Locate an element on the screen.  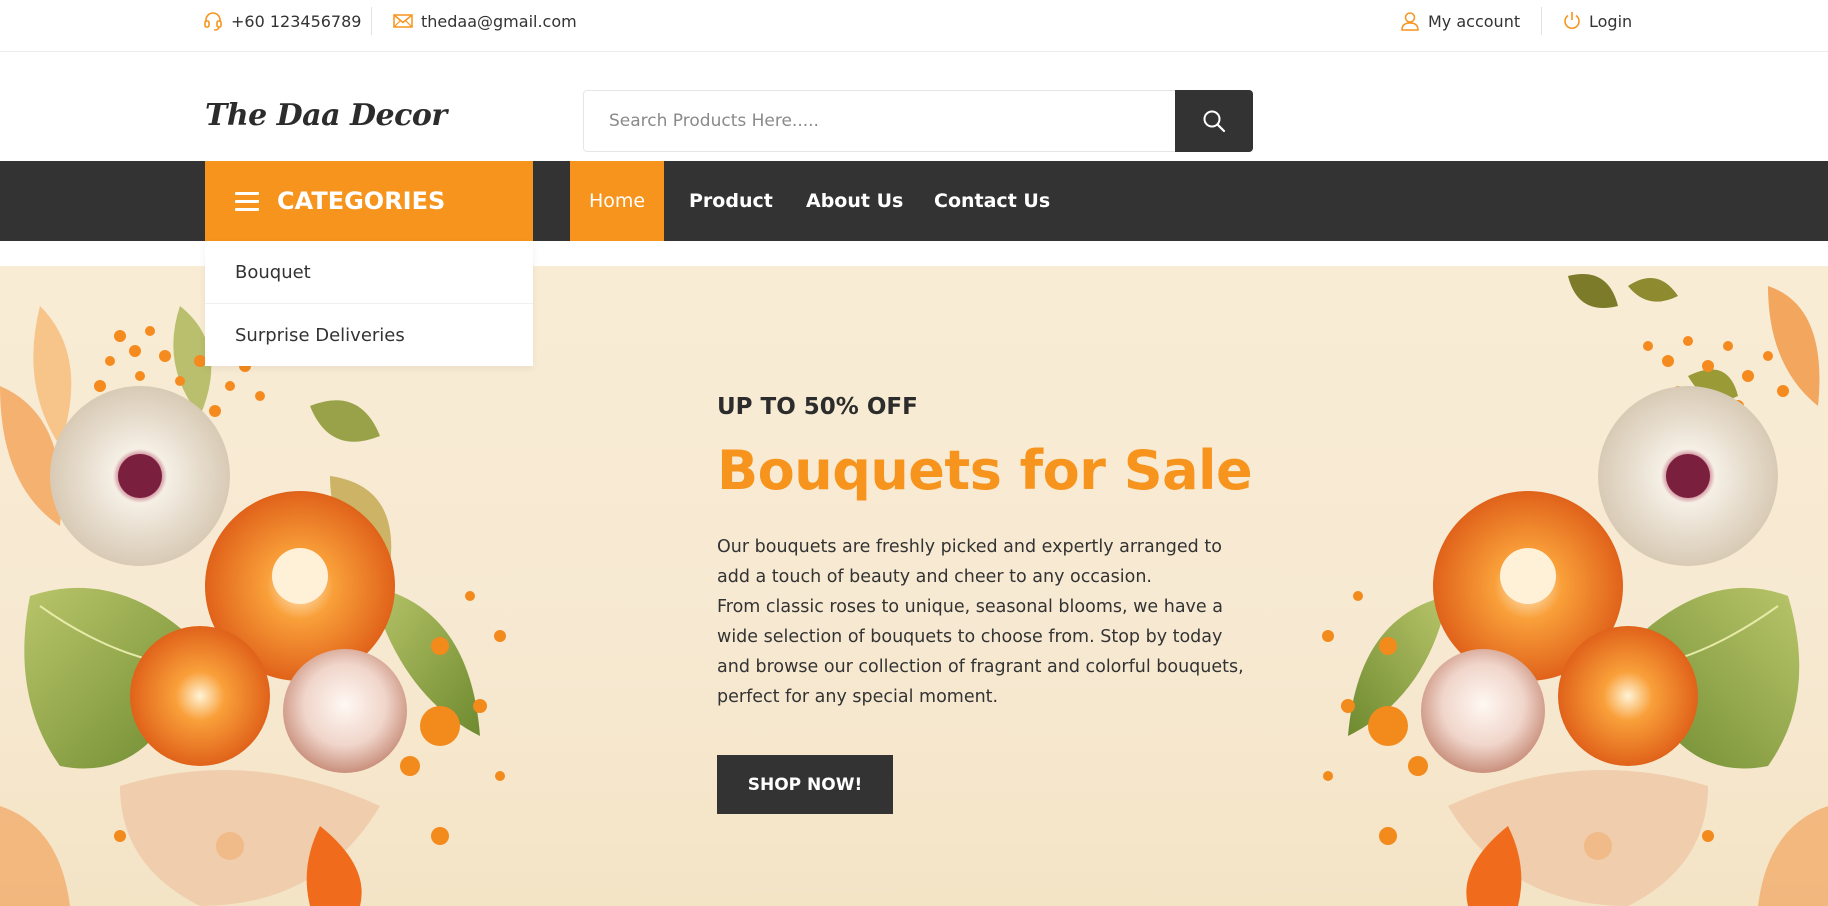
hero-headline: Bouquets for Sale is located at coordinates (985, 470).